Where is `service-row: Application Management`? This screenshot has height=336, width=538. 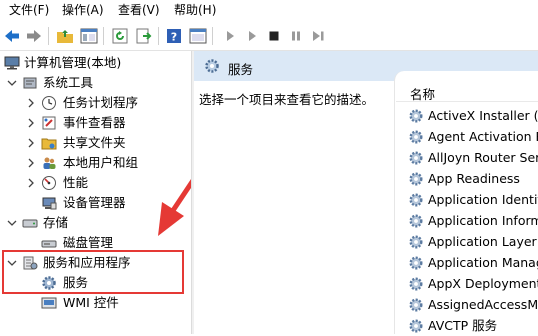 service-row: Application Management is located at coordinates (473, 263).